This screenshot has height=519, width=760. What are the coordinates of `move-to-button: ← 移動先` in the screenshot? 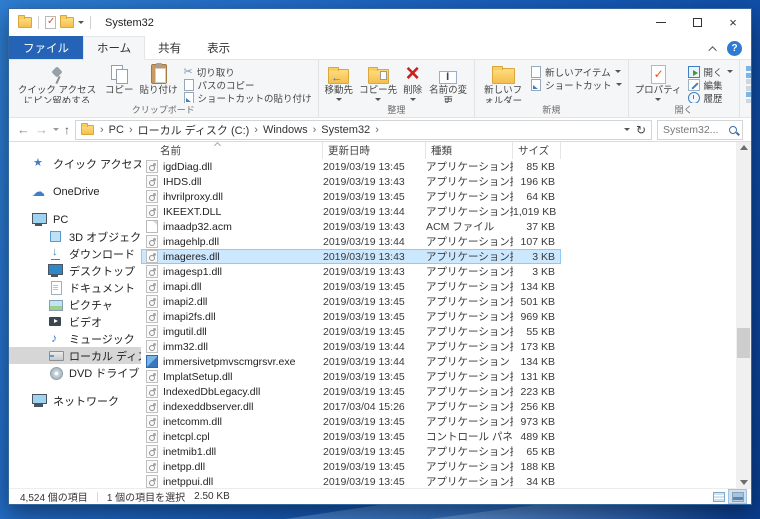 It's located at (339, 82).